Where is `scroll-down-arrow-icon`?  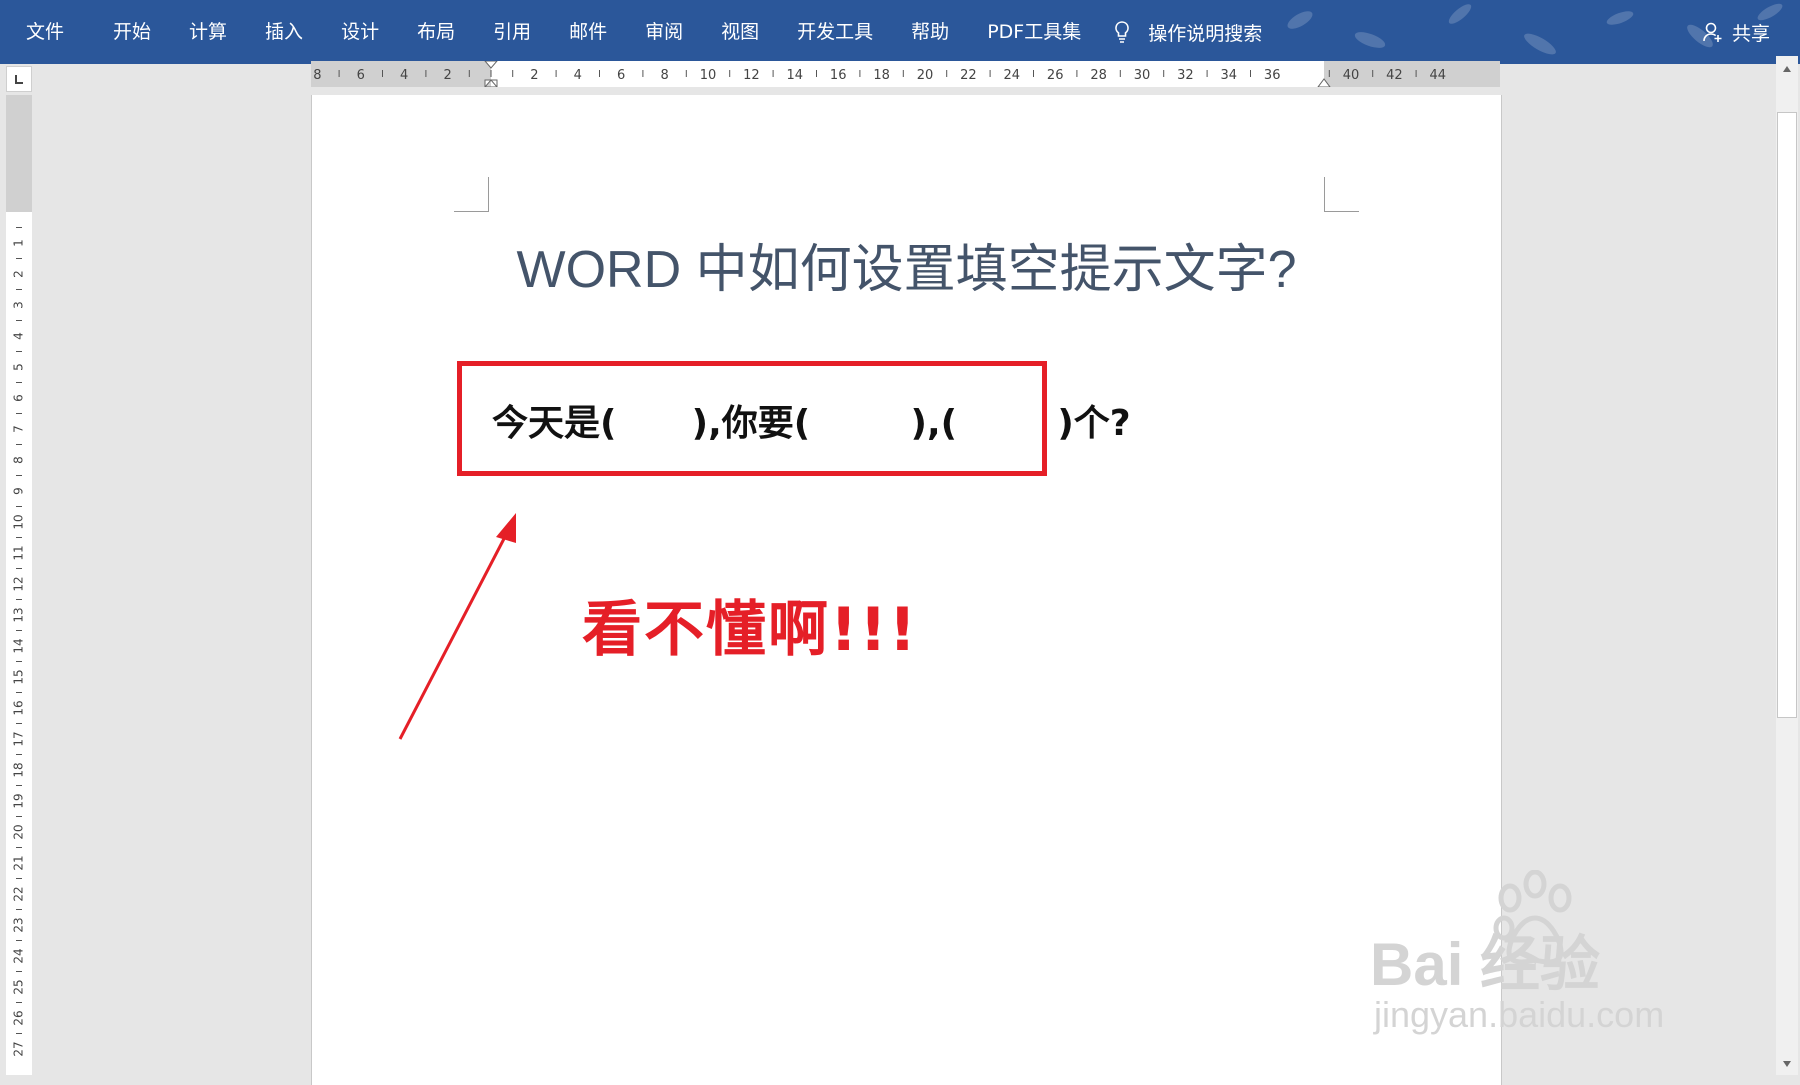 scroll-down-arrow-icon is located at coordinates (1787, 1064).